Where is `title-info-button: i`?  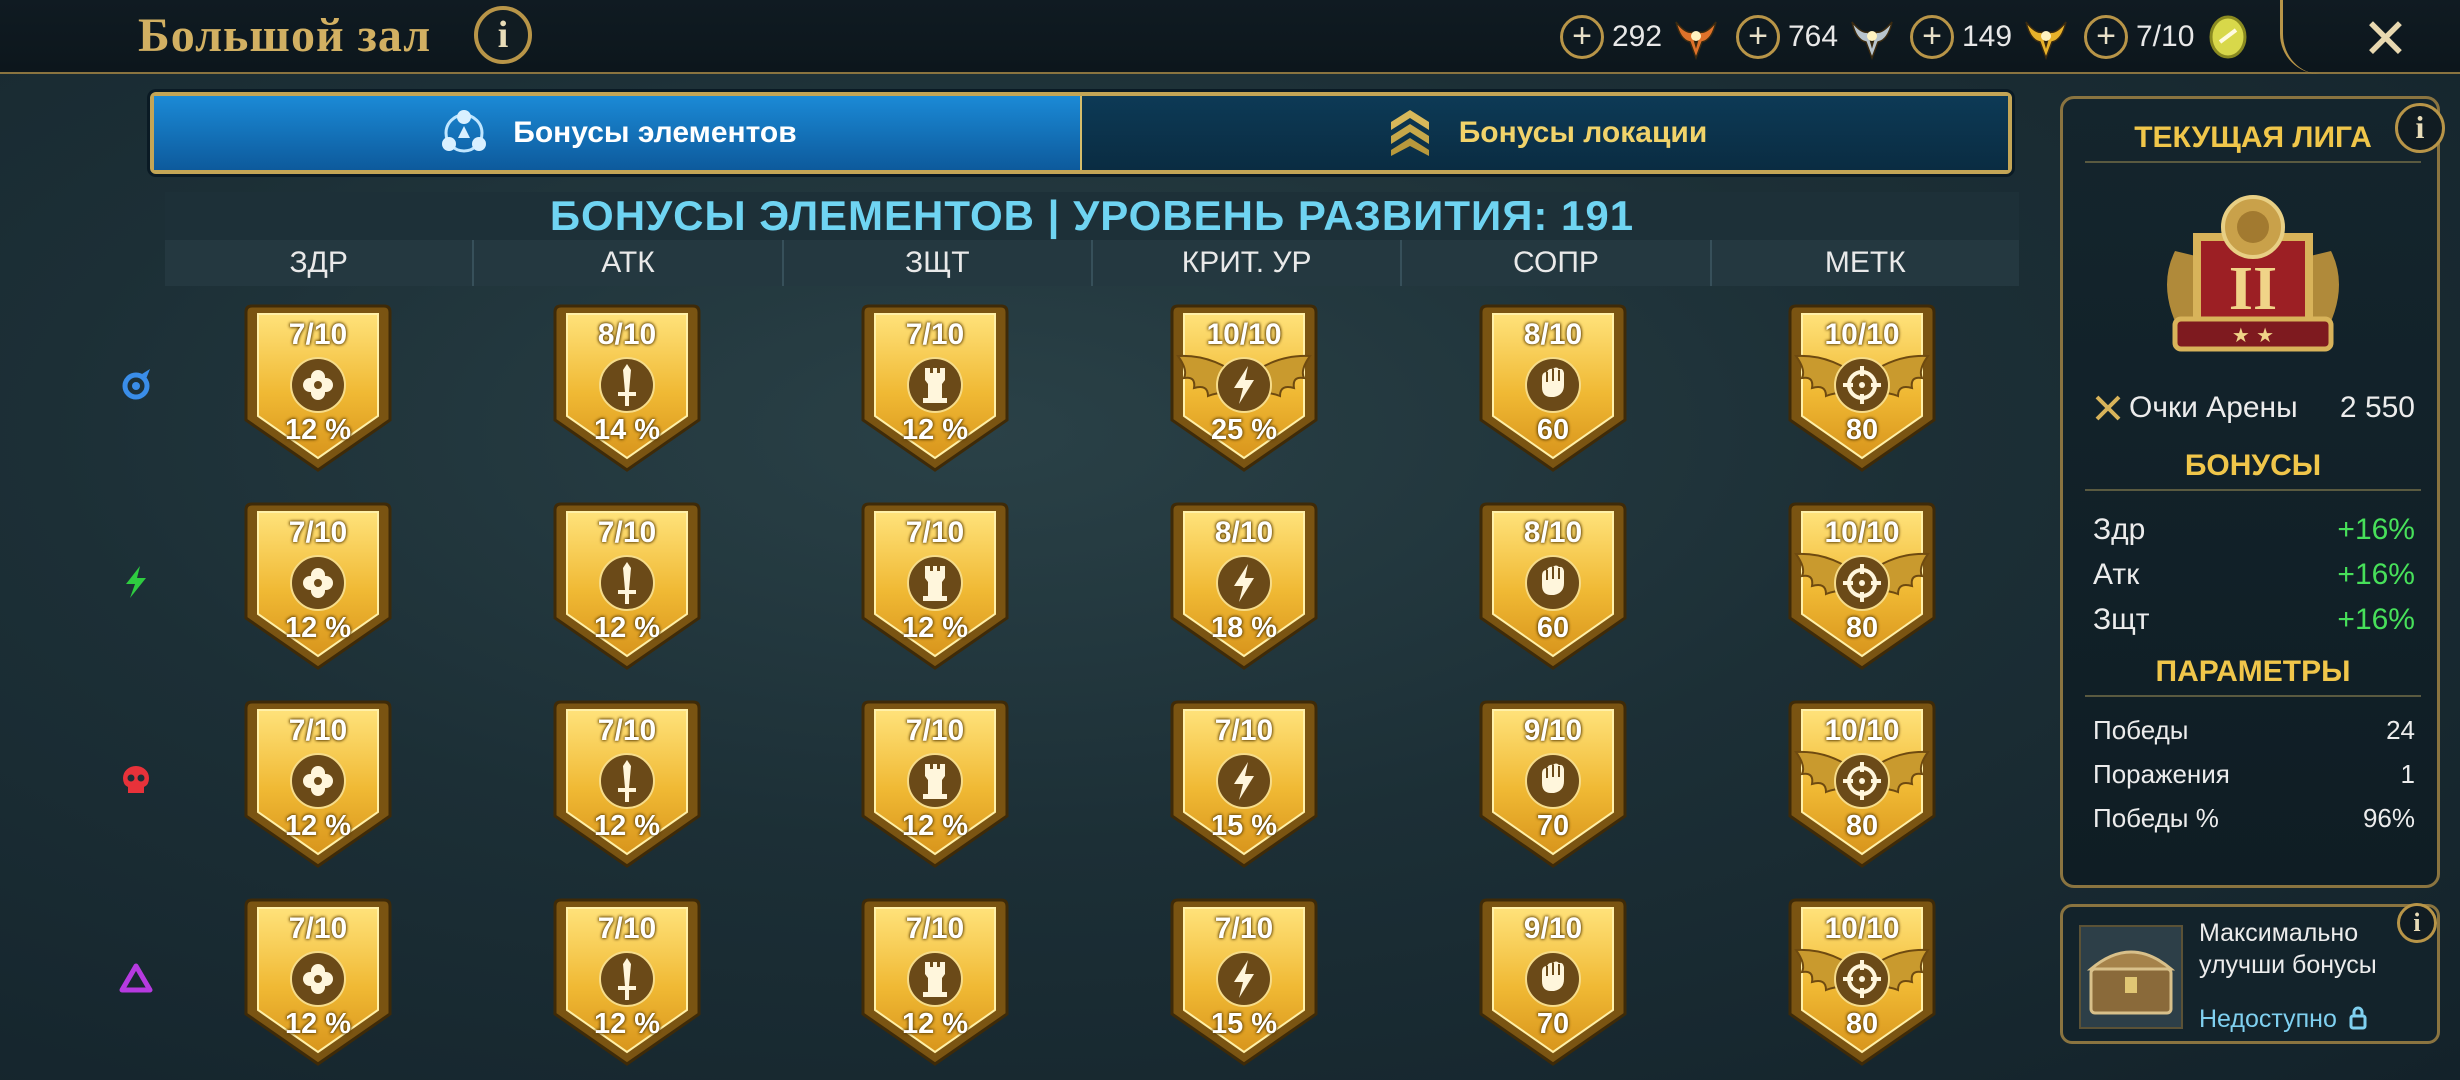 title-info-button: i is located at coordinates (503, 35).